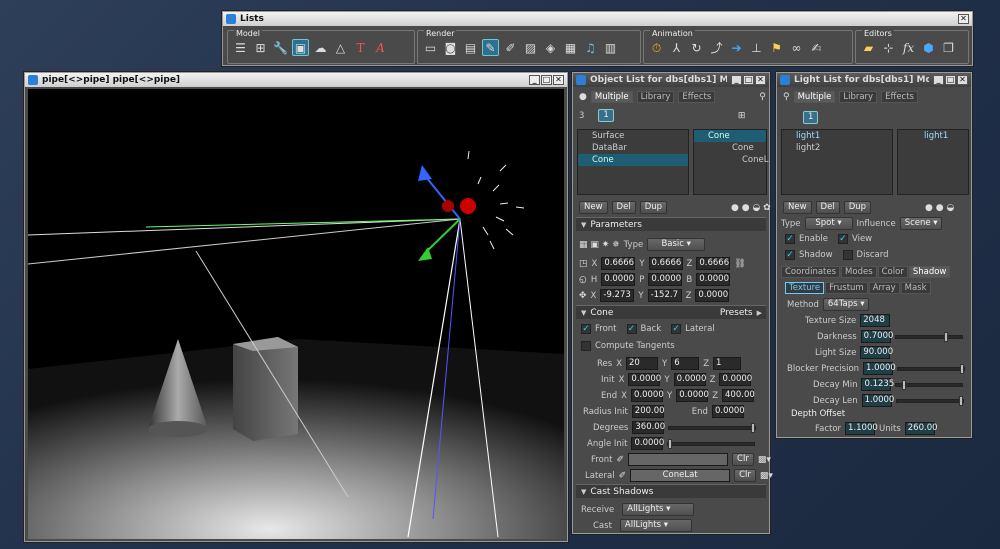 The width and height of the screenshot is (1000, 549). I want to click on stopwatch-icon: ⏱, so click(656, 47).